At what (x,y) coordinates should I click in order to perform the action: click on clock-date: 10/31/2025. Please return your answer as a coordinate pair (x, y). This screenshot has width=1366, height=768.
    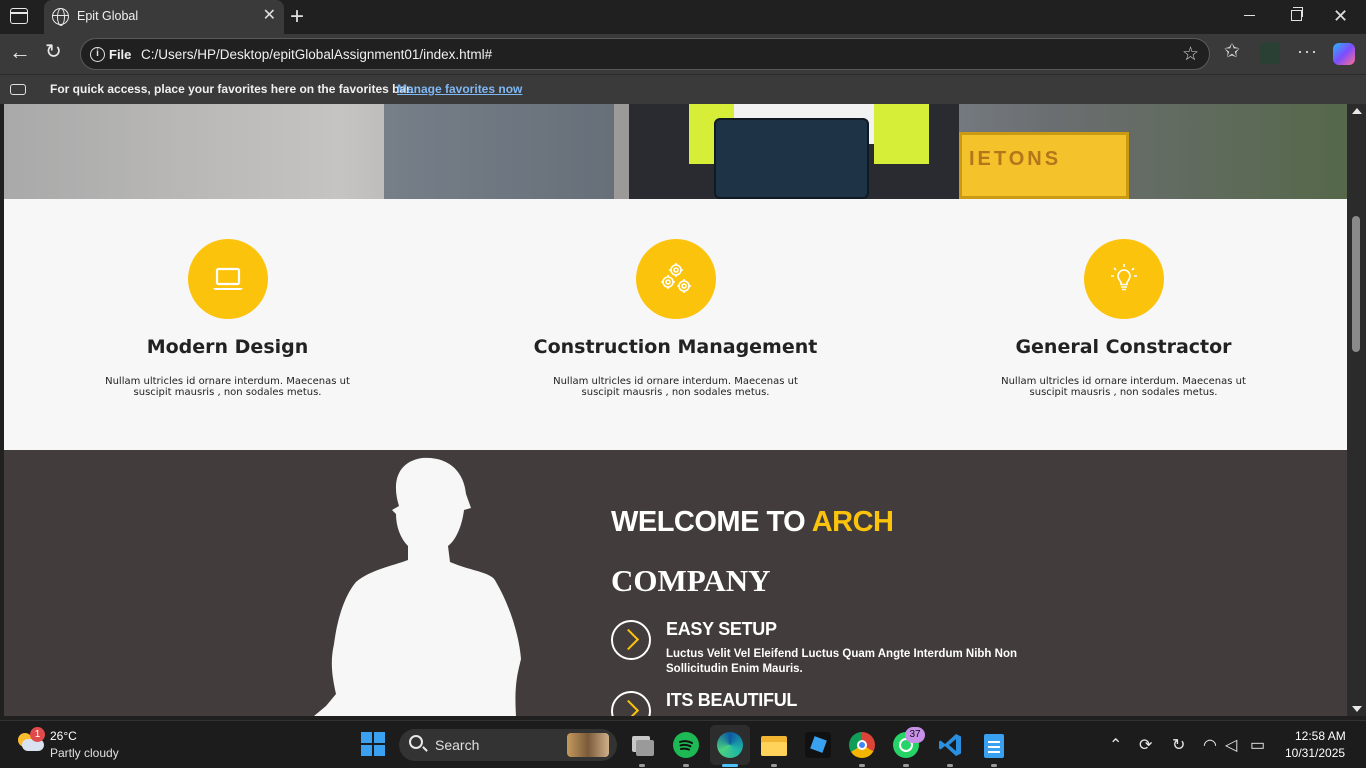
    Looking at the image, I should click on (1315, 753).